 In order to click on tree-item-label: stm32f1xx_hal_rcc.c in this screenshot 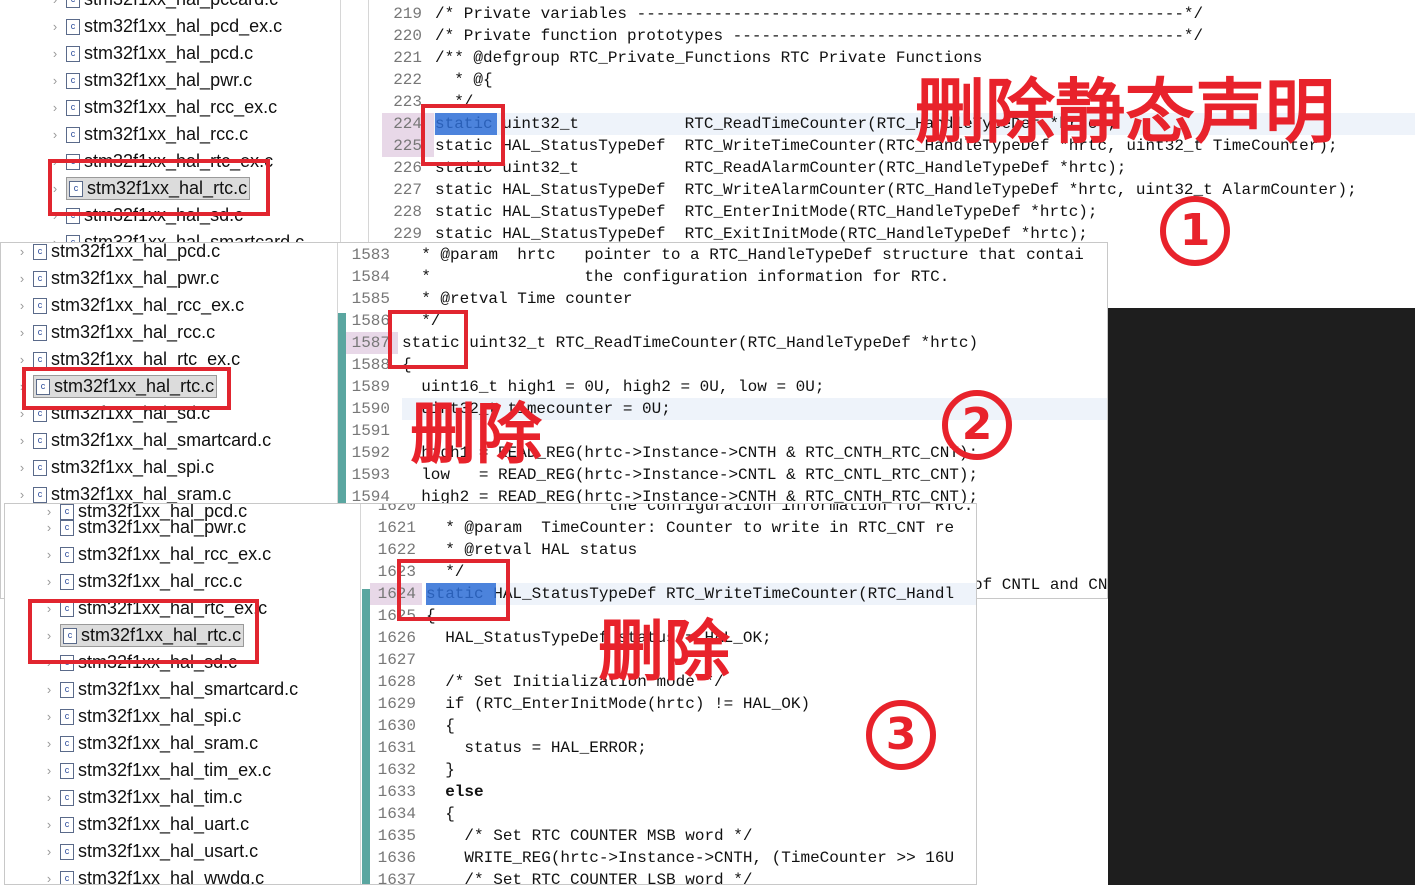, I will do `click(166, 134)`.